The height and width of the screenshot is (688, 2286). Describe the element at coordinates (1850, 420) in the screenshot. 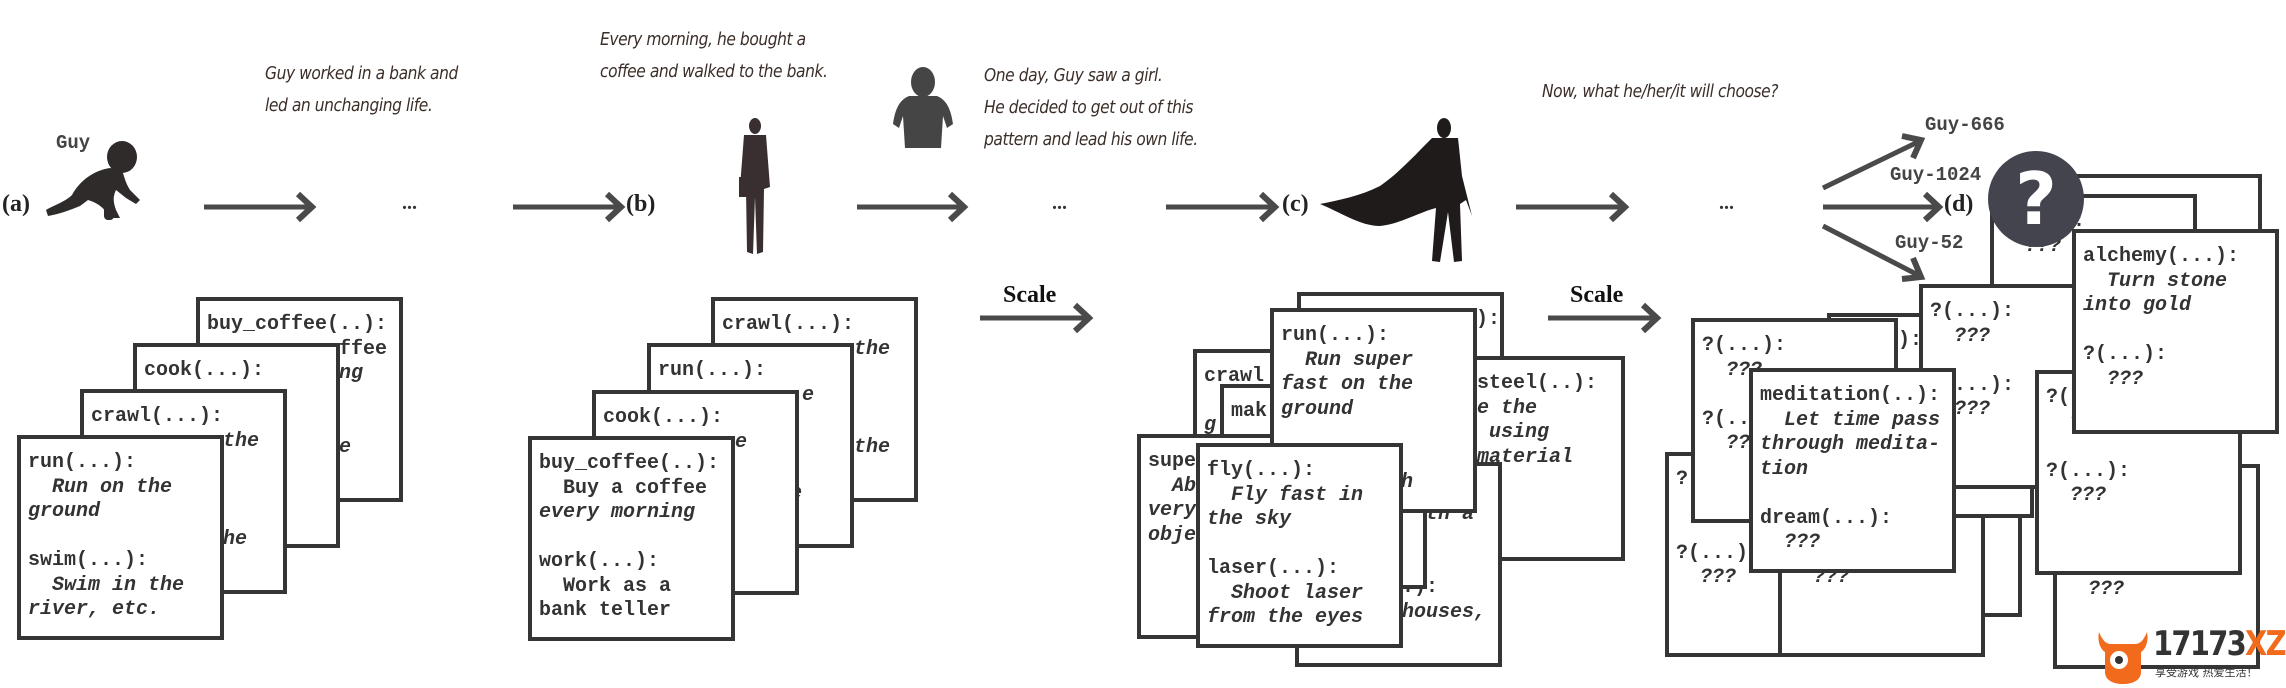

I see `card-line: Let time pass` at that location.